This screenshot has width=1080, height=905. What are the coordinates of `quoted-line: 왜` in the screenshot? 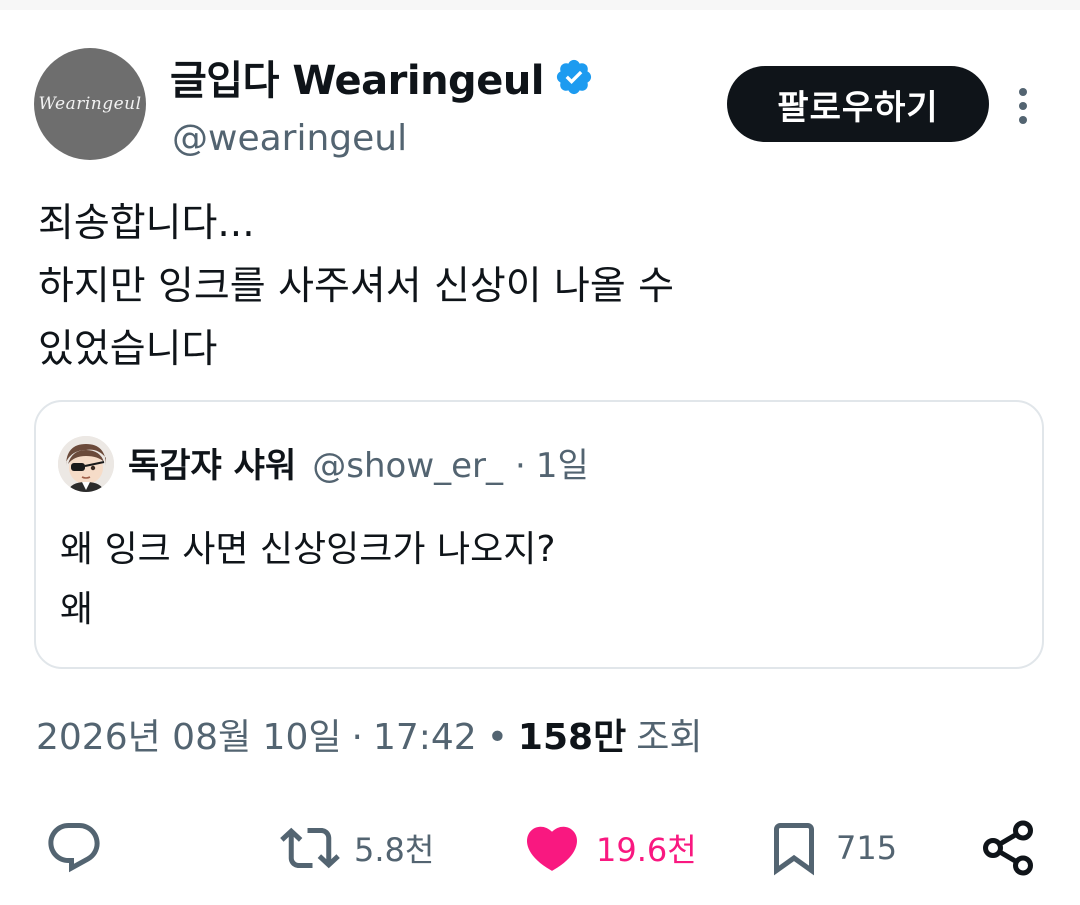 It's located at (77, 609).